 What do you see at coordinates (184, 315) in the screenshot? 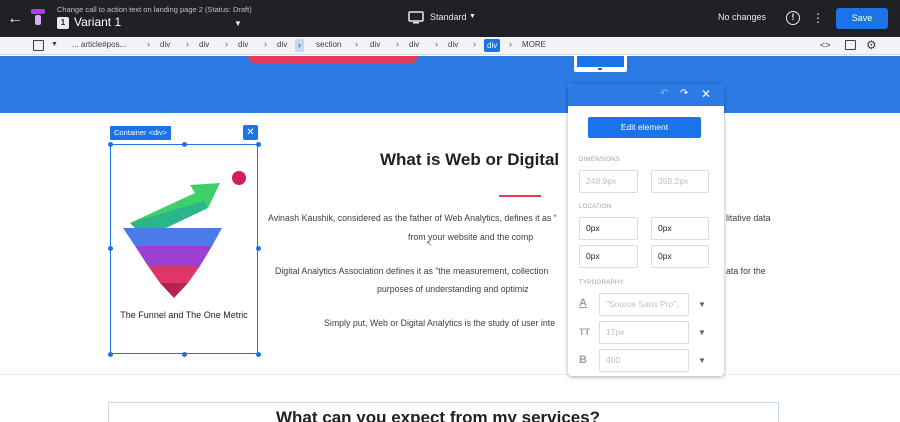
I see `image-caption: The Funnel and The One Metric` at bounding box center [184, 315].